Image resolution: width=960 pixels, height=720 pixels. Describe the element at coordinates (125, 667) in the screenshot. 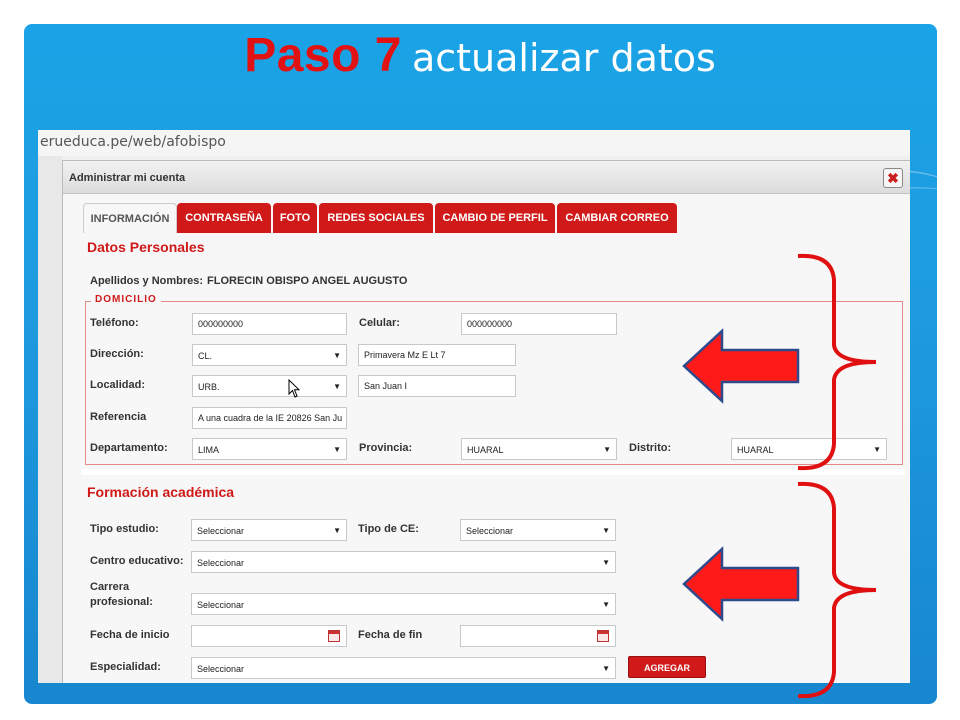

I see `especialidad-label: Especialidad:` at that location.